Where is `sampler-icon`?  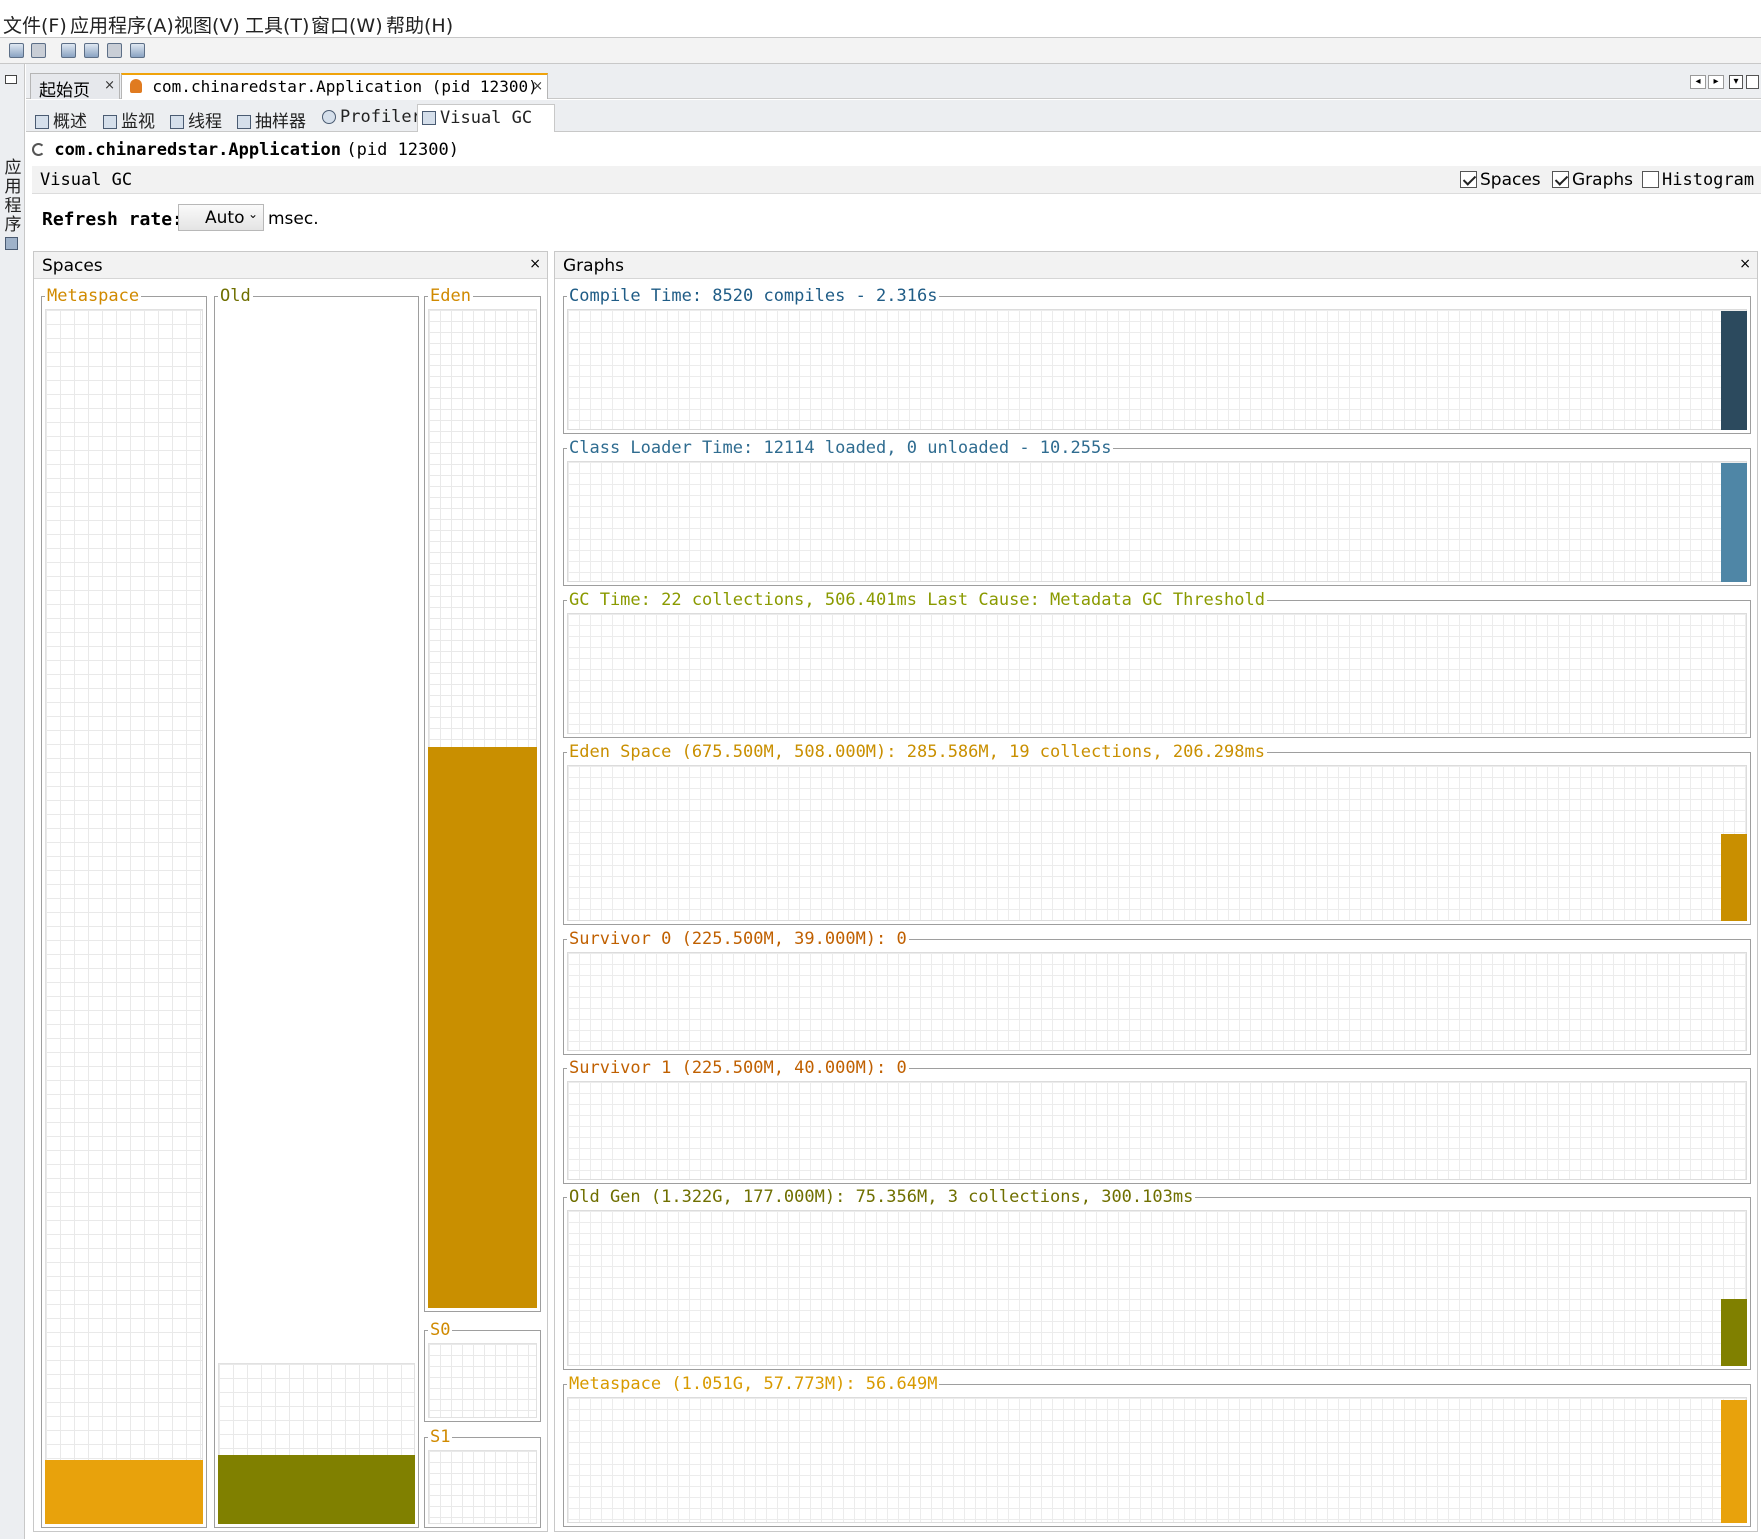 sampler-icon is located at coordinates (244, 122).